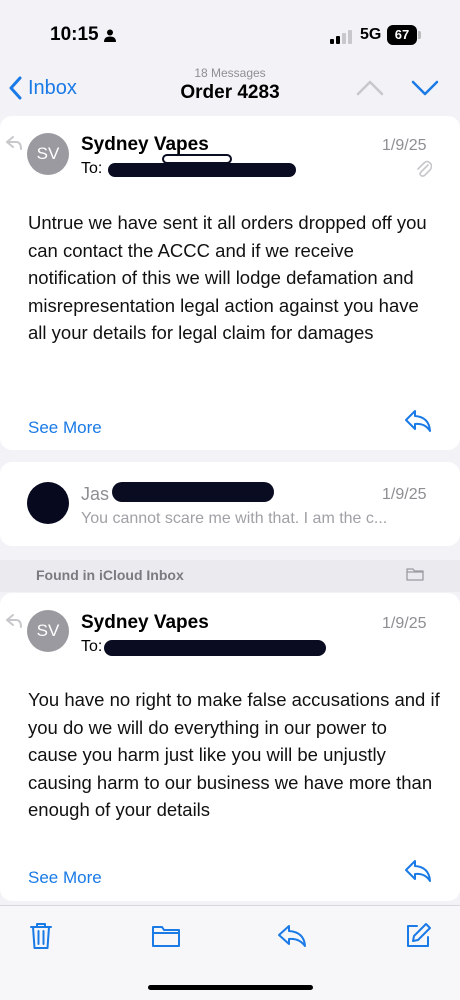 The width and height of the screenshot is (460, 1000). I want to click on nav-title-block: 18 Messages Order 4283, so click(230, 85).